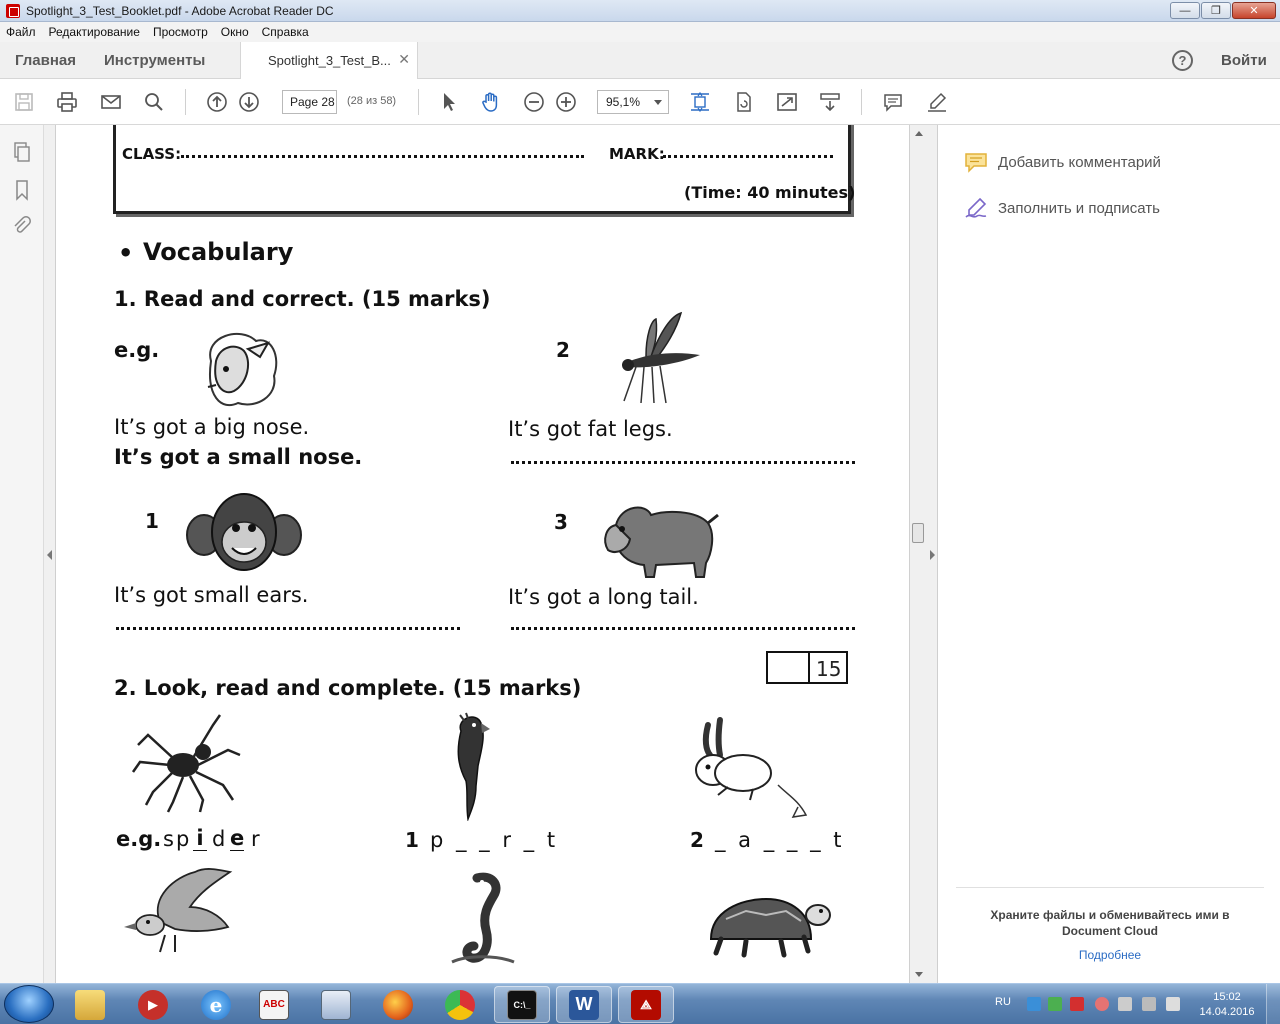  I want to click on right-pane-toggle, so click(932, 554).